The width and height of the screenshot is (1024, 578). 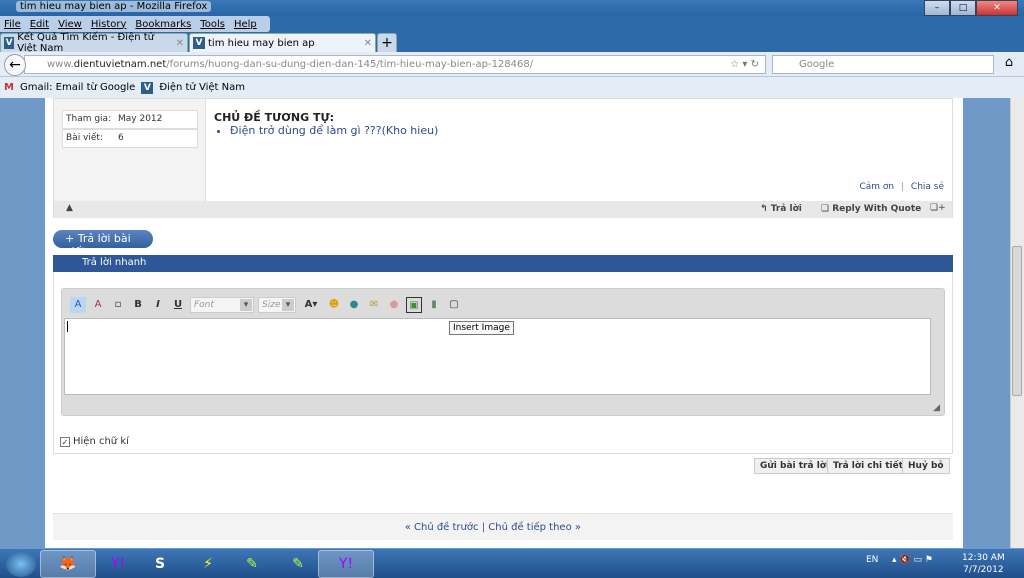 I want to click on menu-edit: Edit, so click(x=39, y=24).